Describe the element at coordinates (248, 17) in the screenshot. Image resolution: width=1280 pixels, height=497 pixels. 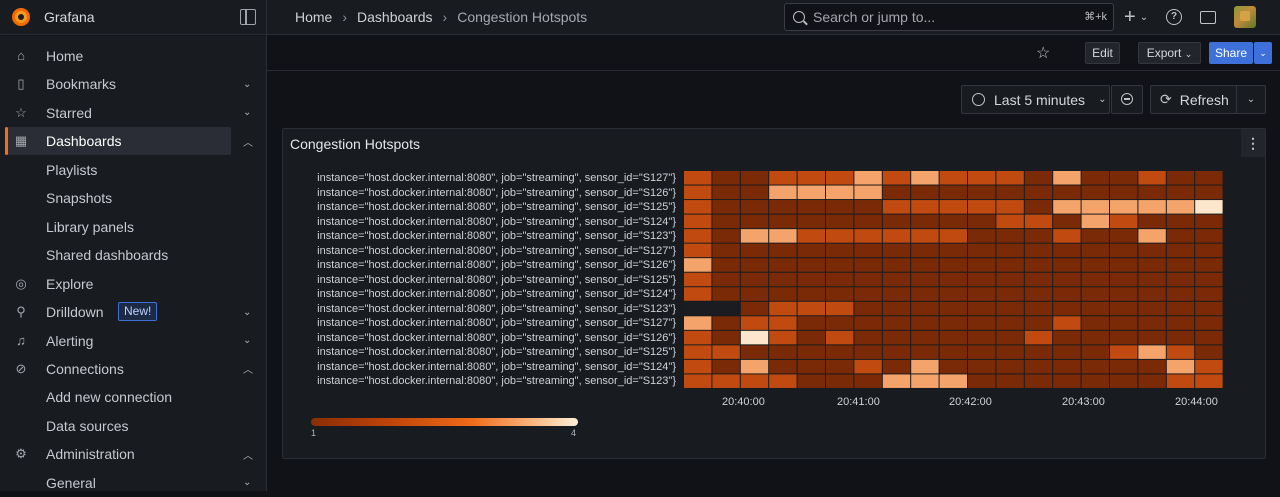
I see `dock-menu-icon` at that location.